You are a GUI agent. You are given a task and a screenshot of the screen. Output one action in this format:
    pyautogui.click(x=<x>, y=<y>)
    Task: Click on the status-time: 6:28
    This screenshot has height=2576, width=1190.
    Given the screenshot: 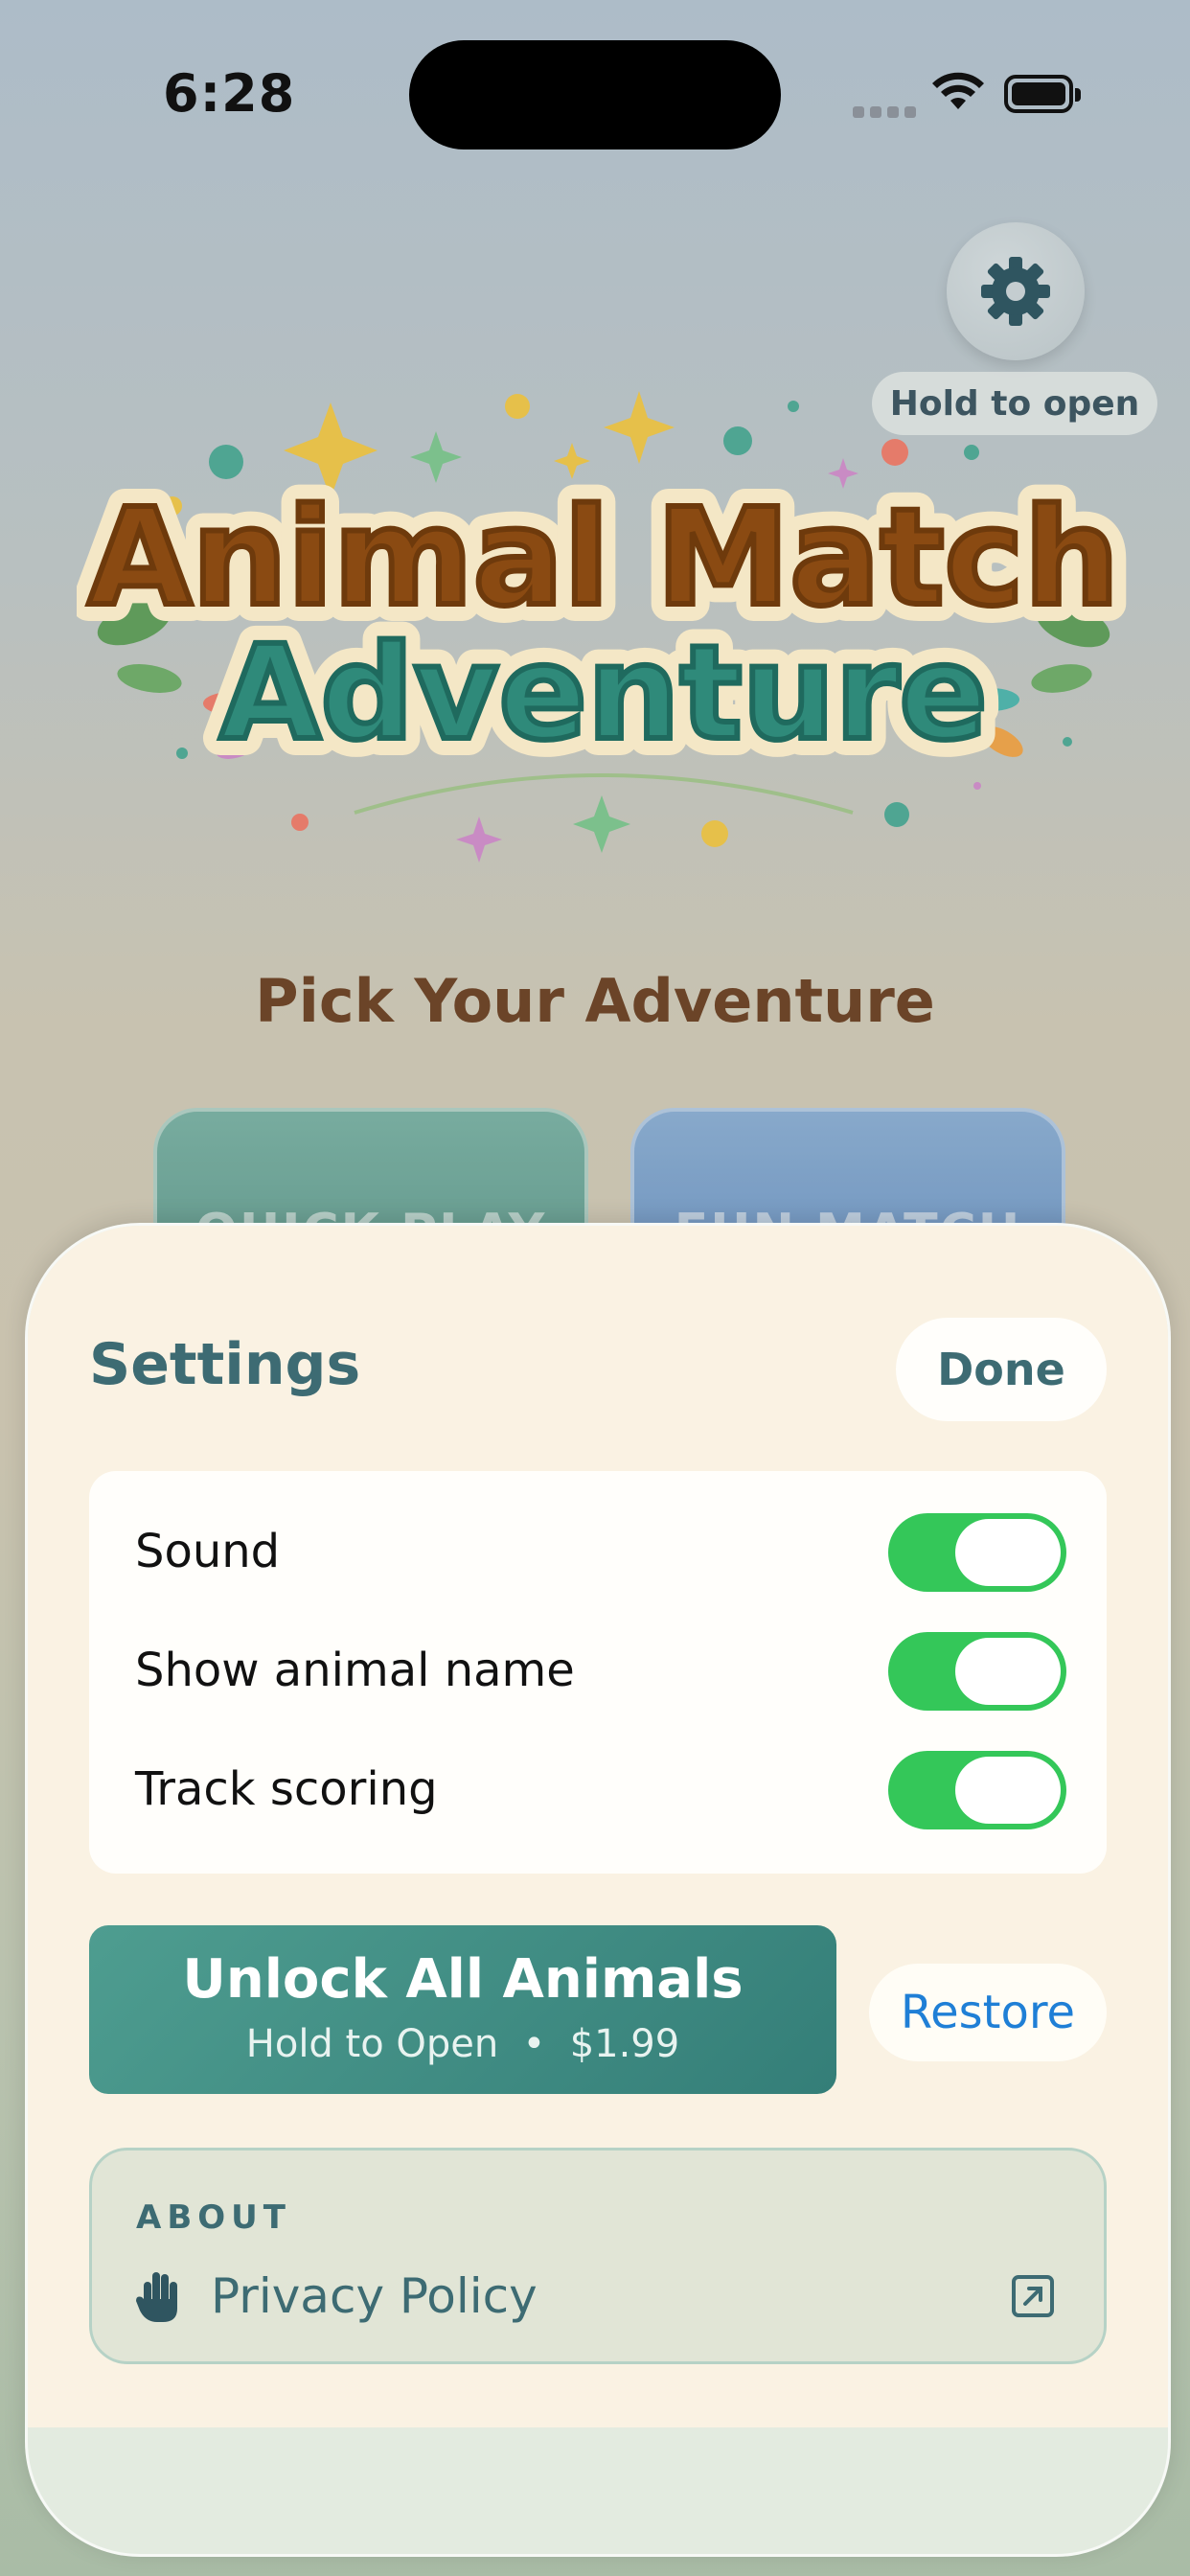 What is the action you would take?
    pyautogui.click(x=230, y=93)
    